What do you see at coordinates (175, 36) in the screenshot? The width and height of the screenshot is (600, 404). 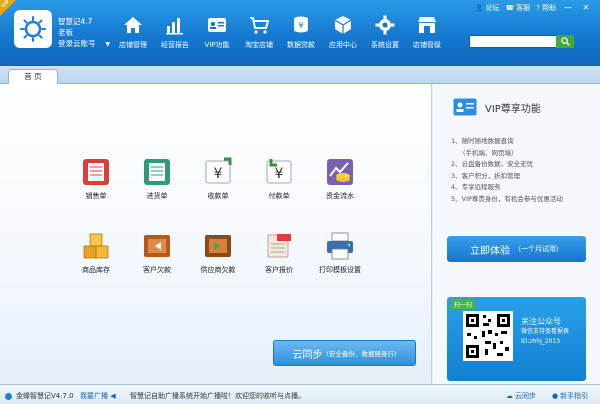 I see `nav-business-report: 经营报告` at bounding box center [175, 36].